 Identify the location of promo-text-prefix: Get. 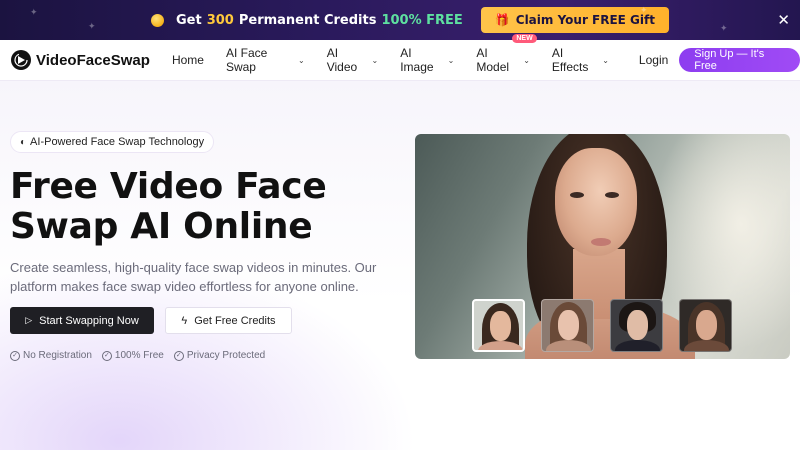
(189, 20).